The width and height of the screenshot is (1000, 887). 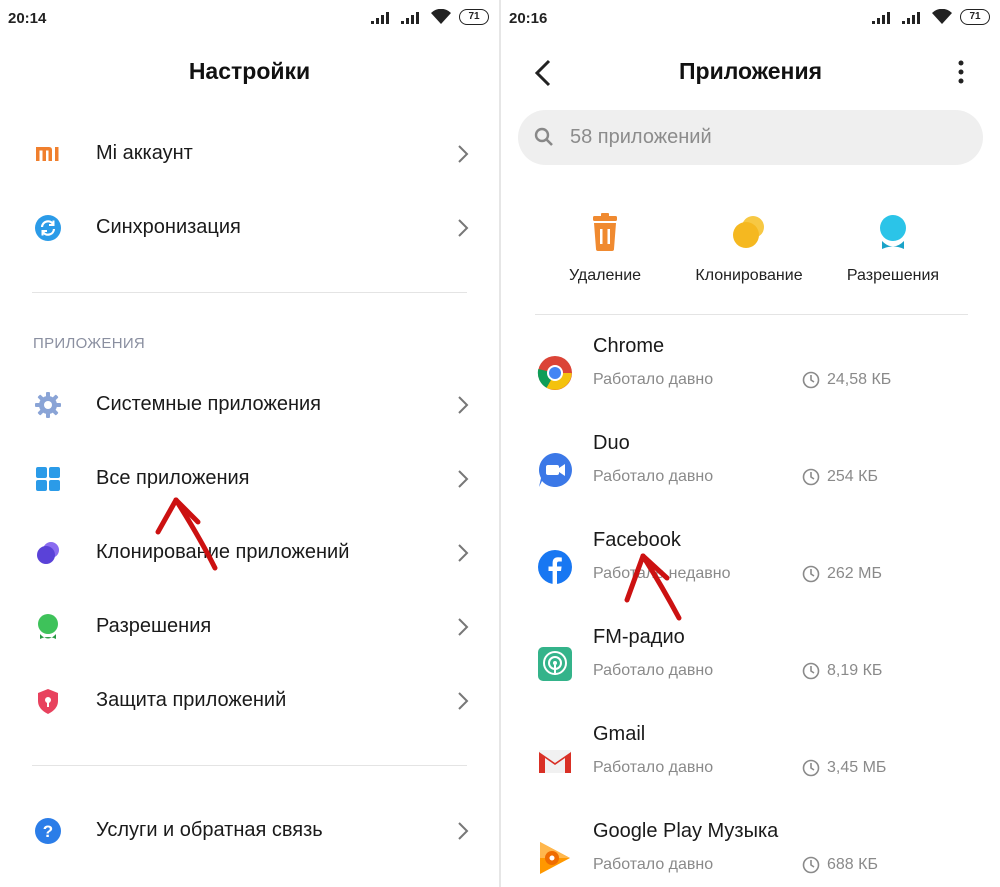 What do you see at coordinates (629, 346) in the screenshot?
I see `app-name: Chrome` at bounding box center [629, 346].